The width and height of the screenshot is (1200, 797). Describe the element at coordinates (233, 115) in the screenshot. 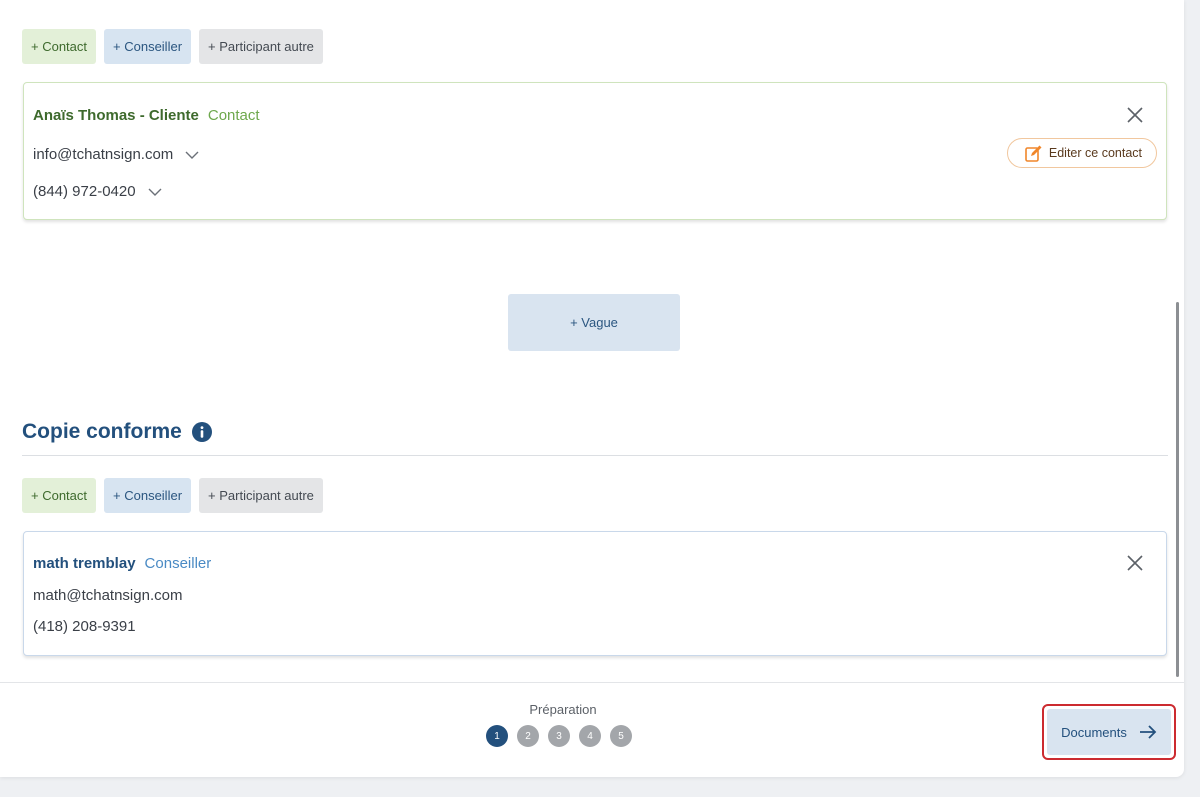

I see `contact-role: Contact` at that location.